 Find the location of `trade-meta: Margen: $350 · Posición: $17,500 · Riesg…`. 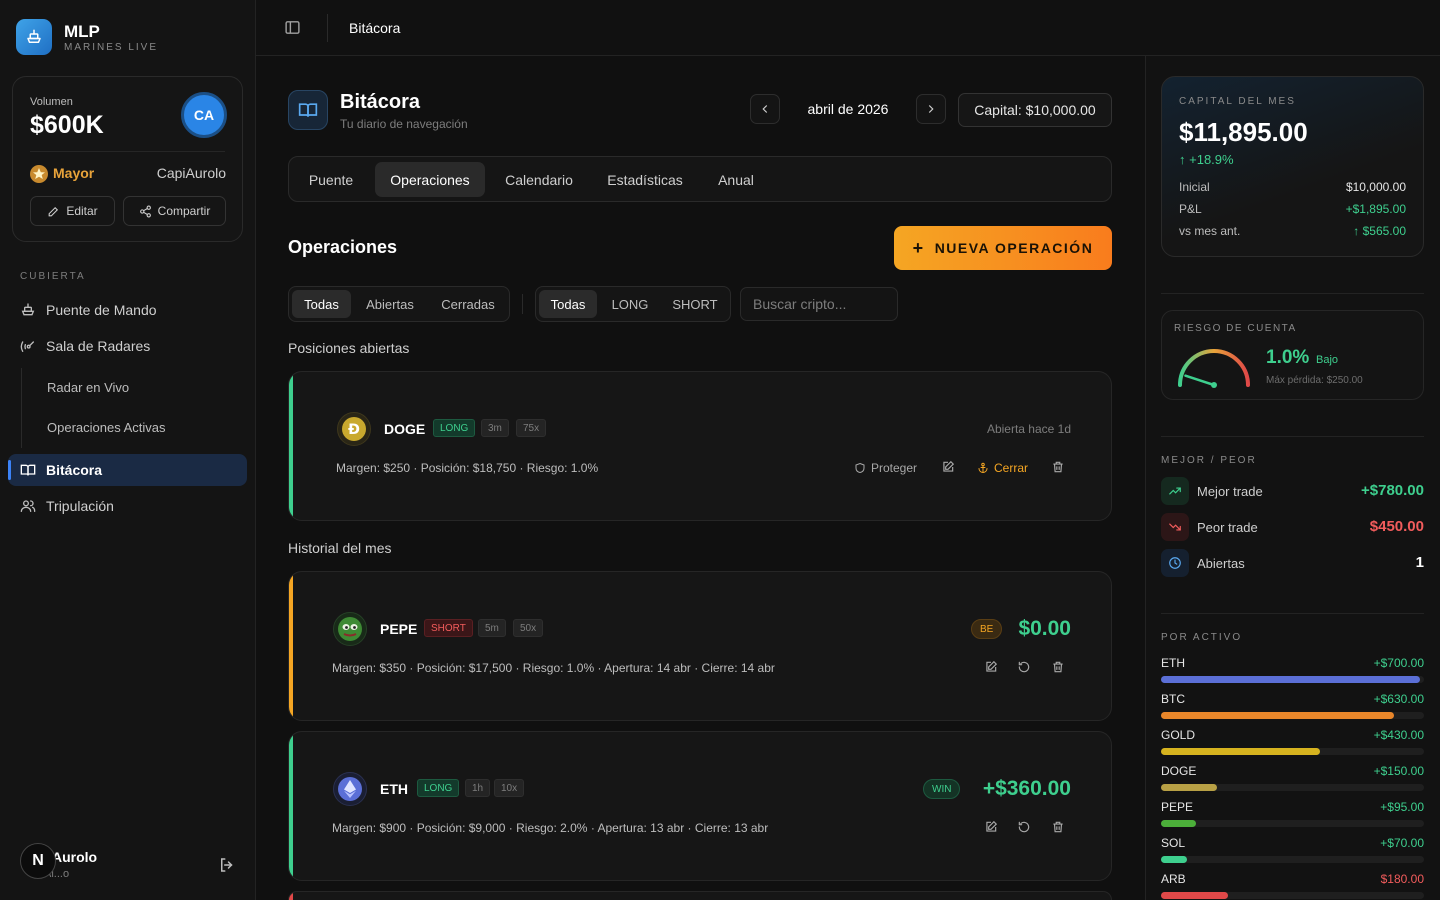

trade-meta: Margen: $350 · Posición: $17,500 · Riesg… is located at coordinates (553, 668).